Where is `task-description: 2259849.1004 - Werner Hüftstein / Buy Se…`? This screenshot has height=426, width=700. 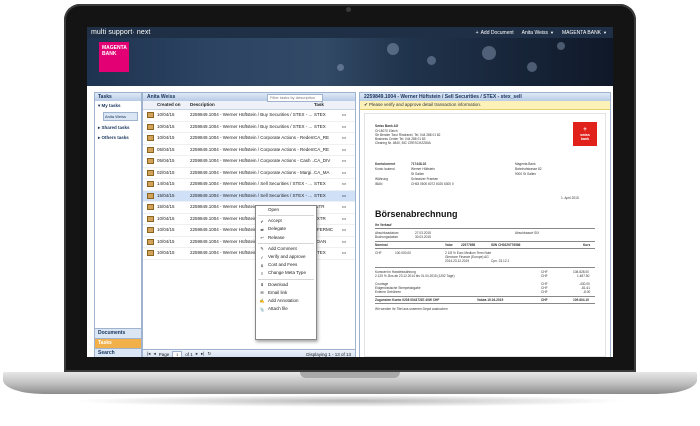
task-description: 2259849.1004 - Werner Hüftstein / Buy Se… is located at coordinates (251, 114).